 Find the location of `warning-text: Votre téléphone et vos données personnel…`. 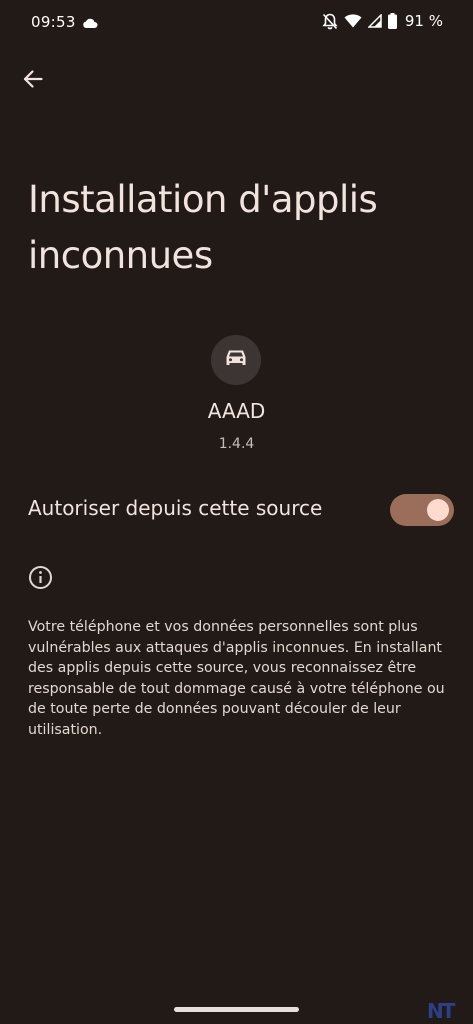

warning-text: Votre téléphone et vos données personnel… is located at coordinates (236, 678).